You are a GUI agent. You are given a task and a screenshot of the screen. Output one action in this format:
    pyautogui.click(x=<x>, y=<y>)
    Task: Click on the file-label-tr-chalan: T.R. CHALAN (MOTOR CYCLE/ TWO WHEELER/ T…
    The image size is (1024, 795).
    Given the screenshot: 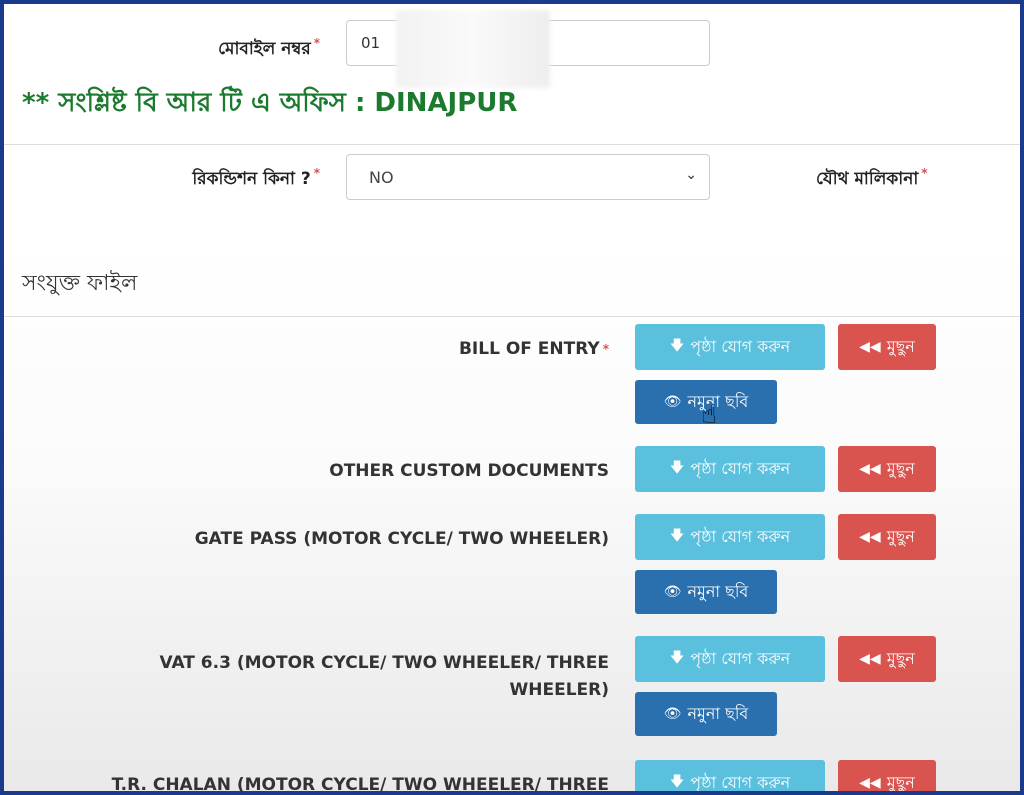 What is the action you would take?
    pyautogui.click(x=360, y=783)
    